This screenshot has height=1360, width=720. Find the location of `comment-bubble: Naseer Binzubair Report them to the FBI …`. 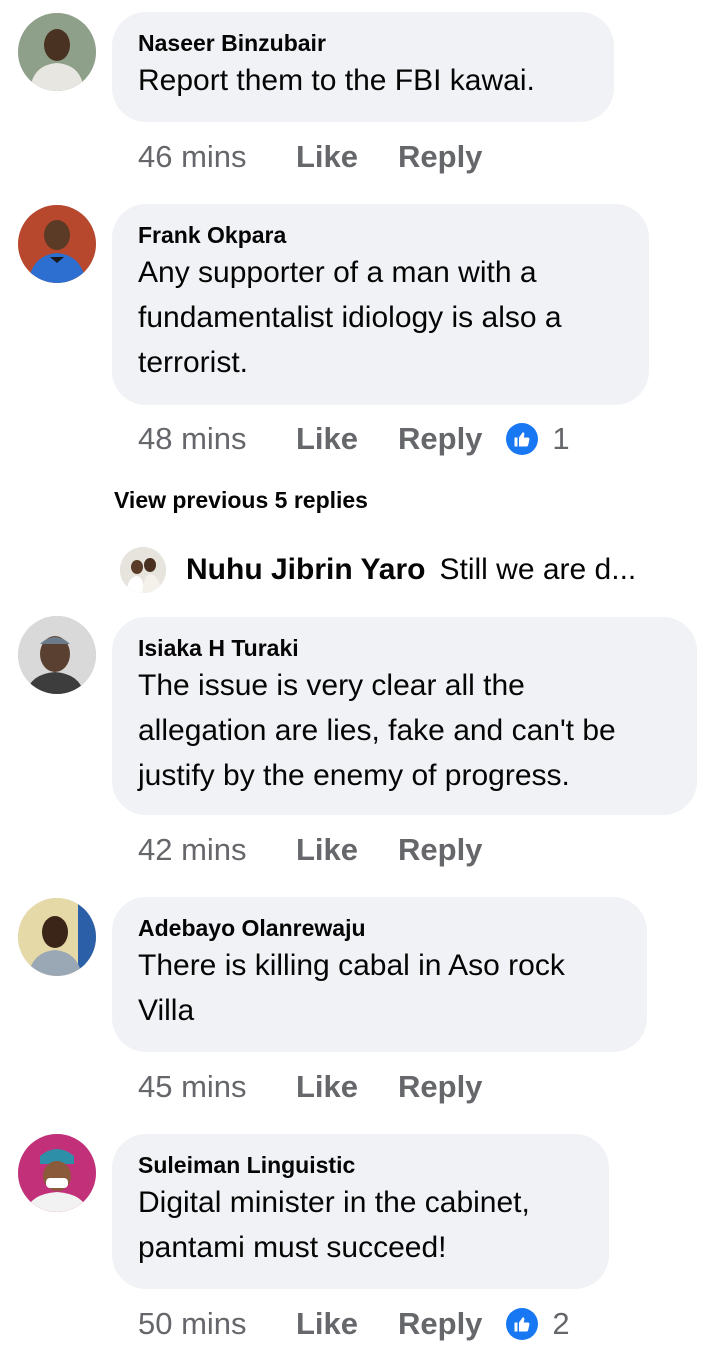

comment-bubble: Naseer Binzubair Report them to the FBI … is located at coordinates (363, 67).